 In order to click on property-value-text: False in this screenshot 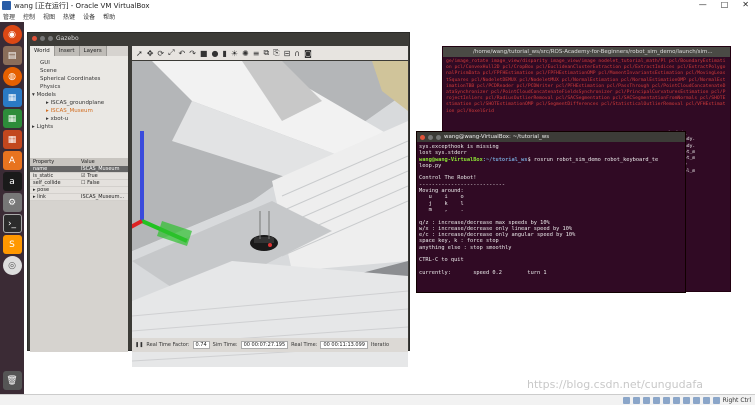, I will do `click(93, 183)`.